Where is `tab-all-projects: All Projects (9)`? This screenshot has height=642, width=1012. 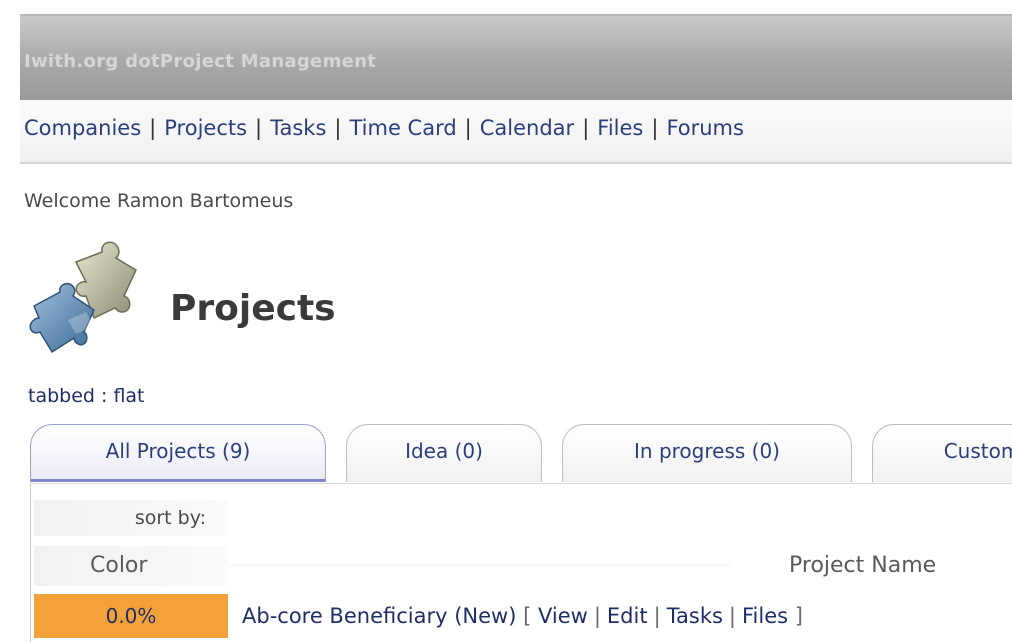
tab-all-projects: All Projects (9) is located at coordinates (178, 453).